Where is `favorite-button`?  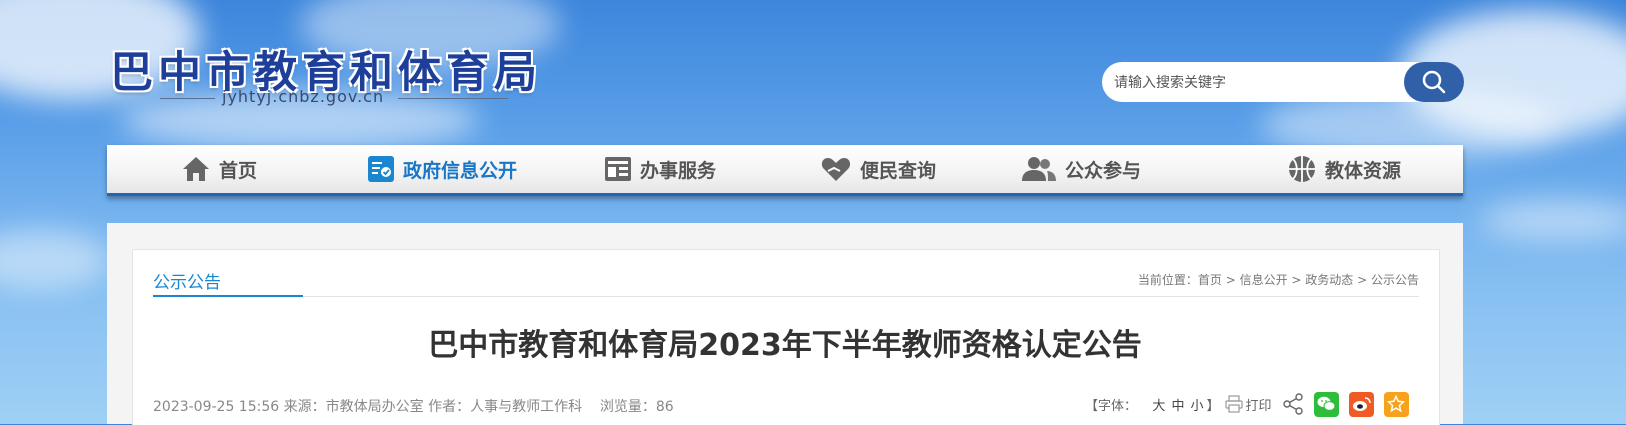 favorite-button is located at coordinates (1396, 404).